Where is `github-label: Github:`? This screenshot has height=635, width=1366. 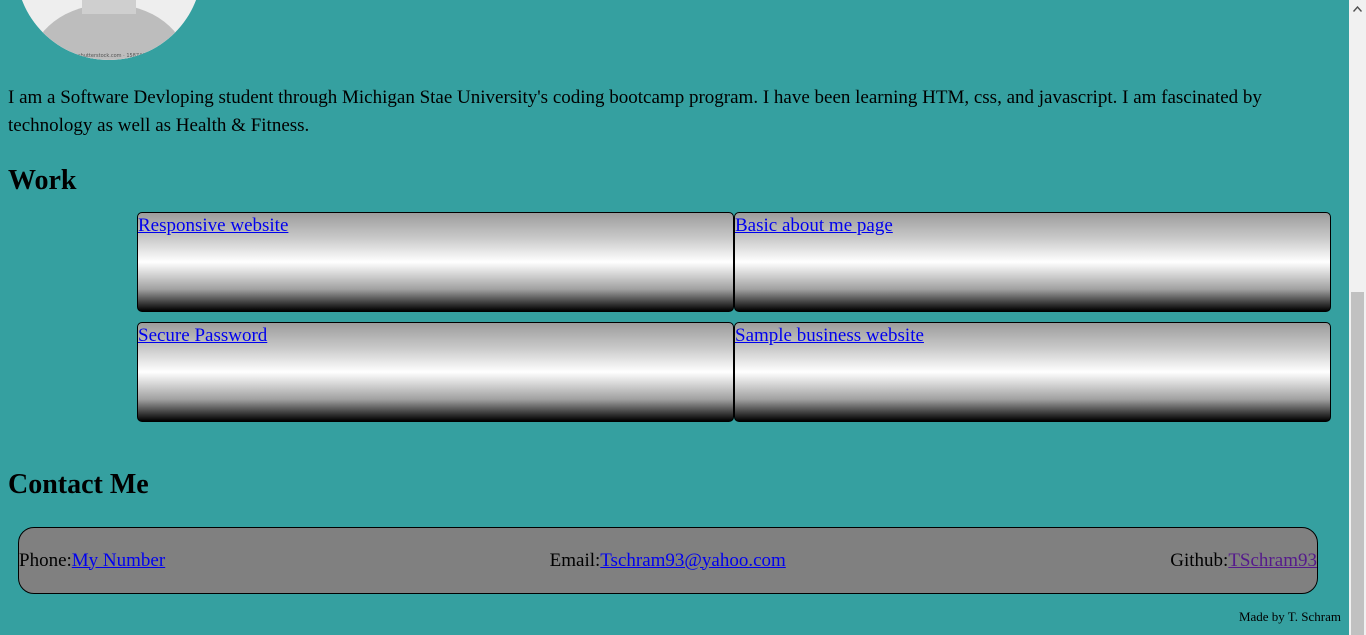
github-label: Github: is located at coordinates (1199, 560).